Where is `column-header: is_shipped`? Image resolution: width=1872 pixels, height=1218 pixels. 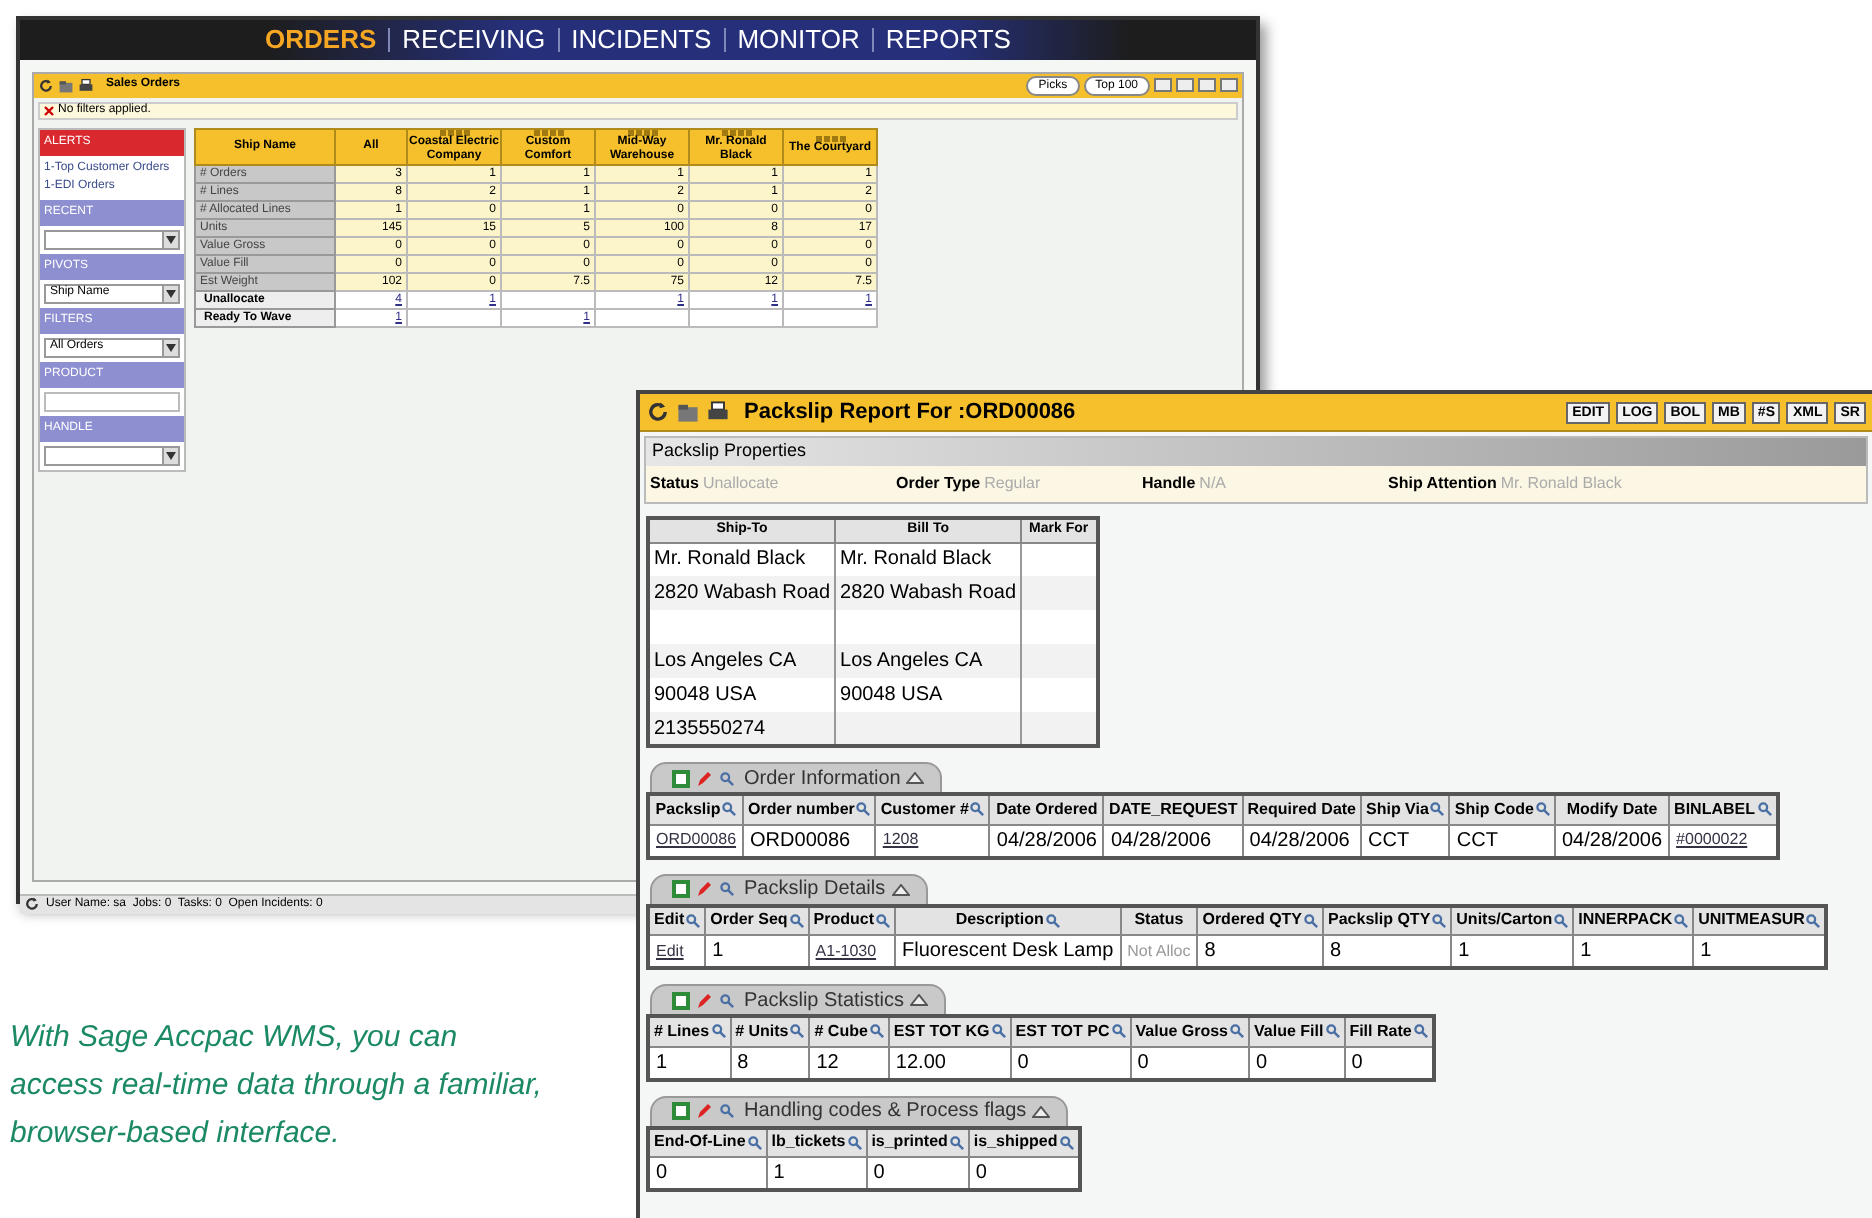
column-header: is_shipped is located at coordinates (1024, 1142).